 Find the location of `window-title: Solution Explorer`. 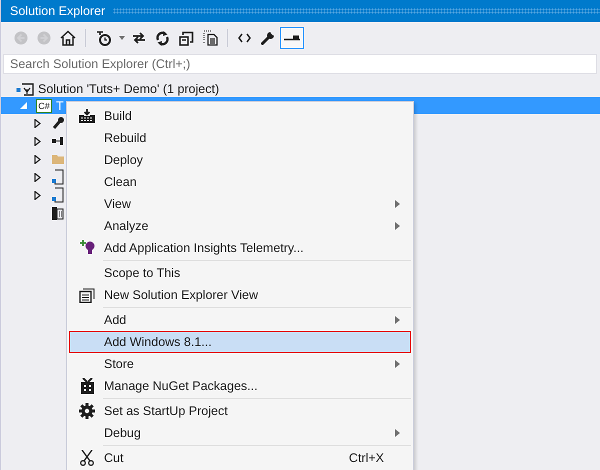

window-title: Solution Explorer is located at coordinates (58, 11).